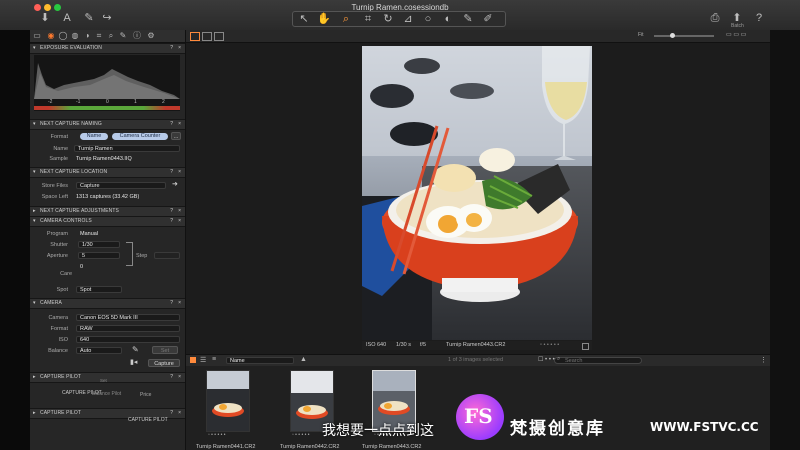 The width and height of the screenshot is (800, 450). What do you see at coordinates (87, 36) in the screenshot?
I see `exposure-tab-icon: ◑` at bounding box center [87, 36].